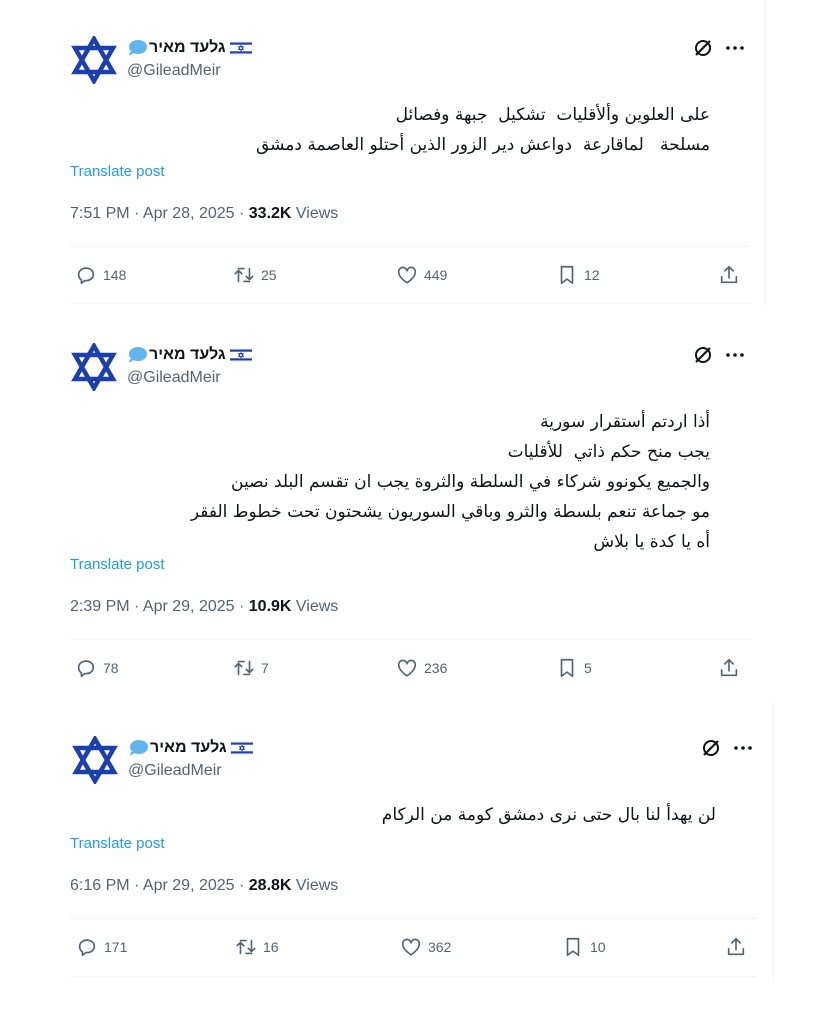 This screenshot has height=1024, width=819. I want to click on views-count: 28.8K, so click(270, 885).